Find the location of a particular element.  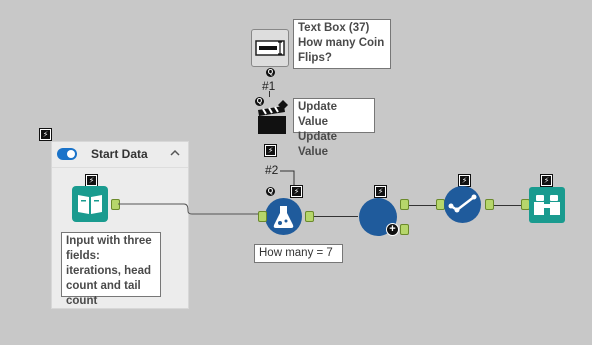

container-header: Start Data is located at coordinates (120, 155).